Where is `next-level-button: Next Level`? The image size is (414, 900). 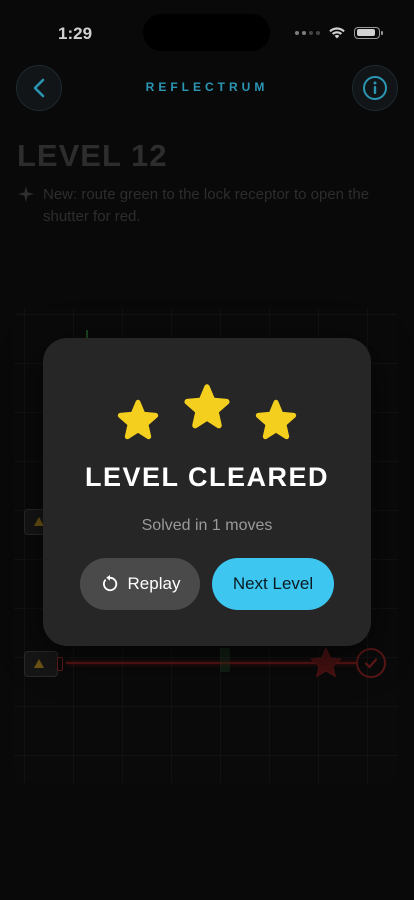 next-level-button: Next Level is located at coordinates (273, 584).